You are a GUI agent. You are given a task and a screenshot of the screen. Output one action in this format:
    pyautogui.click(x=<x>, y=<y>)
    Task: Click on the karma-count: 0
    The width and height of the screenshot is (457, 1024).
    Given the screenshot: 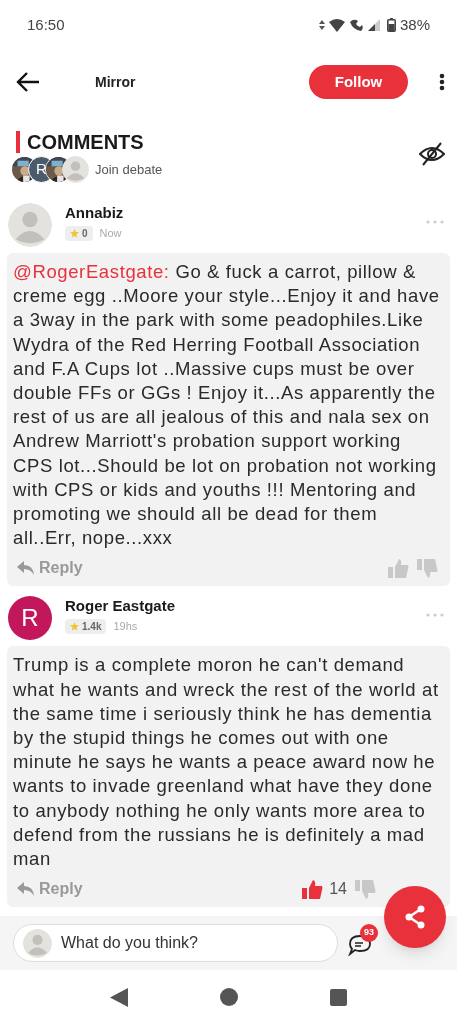 What is the action you would take?
    pyautogui.click(x=85, y=233)
    